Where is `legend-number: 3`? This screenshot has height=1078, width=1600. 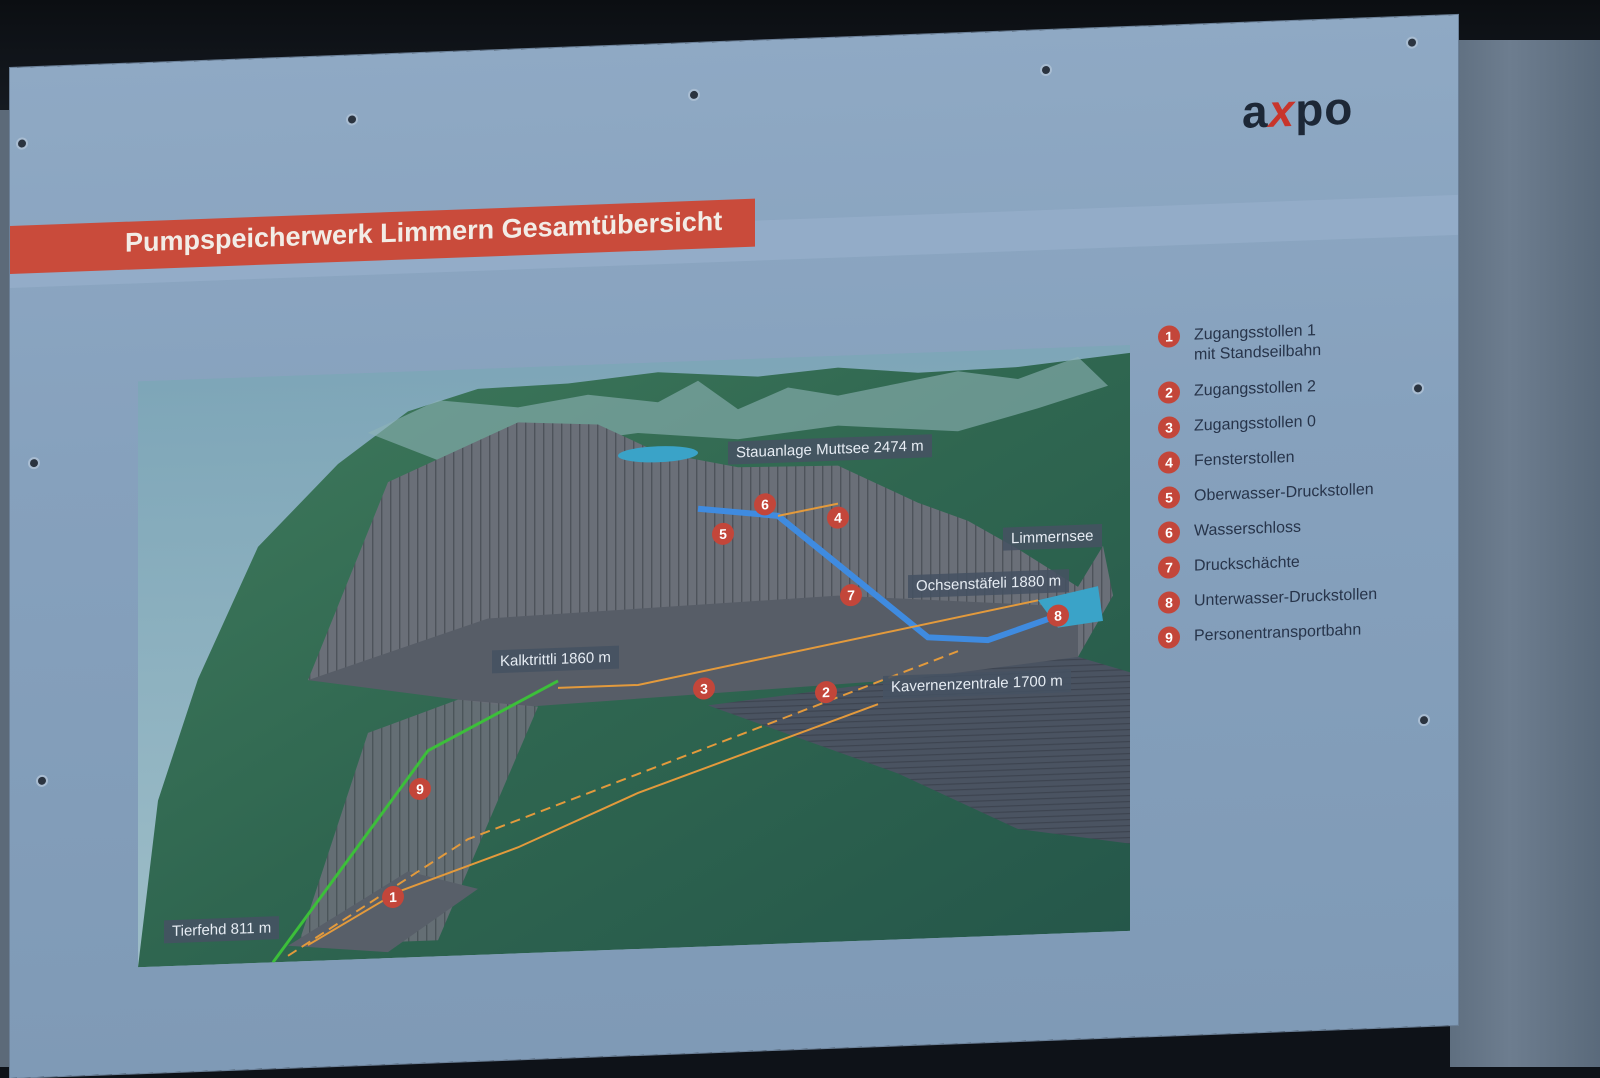 legend-number: 3 is located at coordinates (1169, 427).